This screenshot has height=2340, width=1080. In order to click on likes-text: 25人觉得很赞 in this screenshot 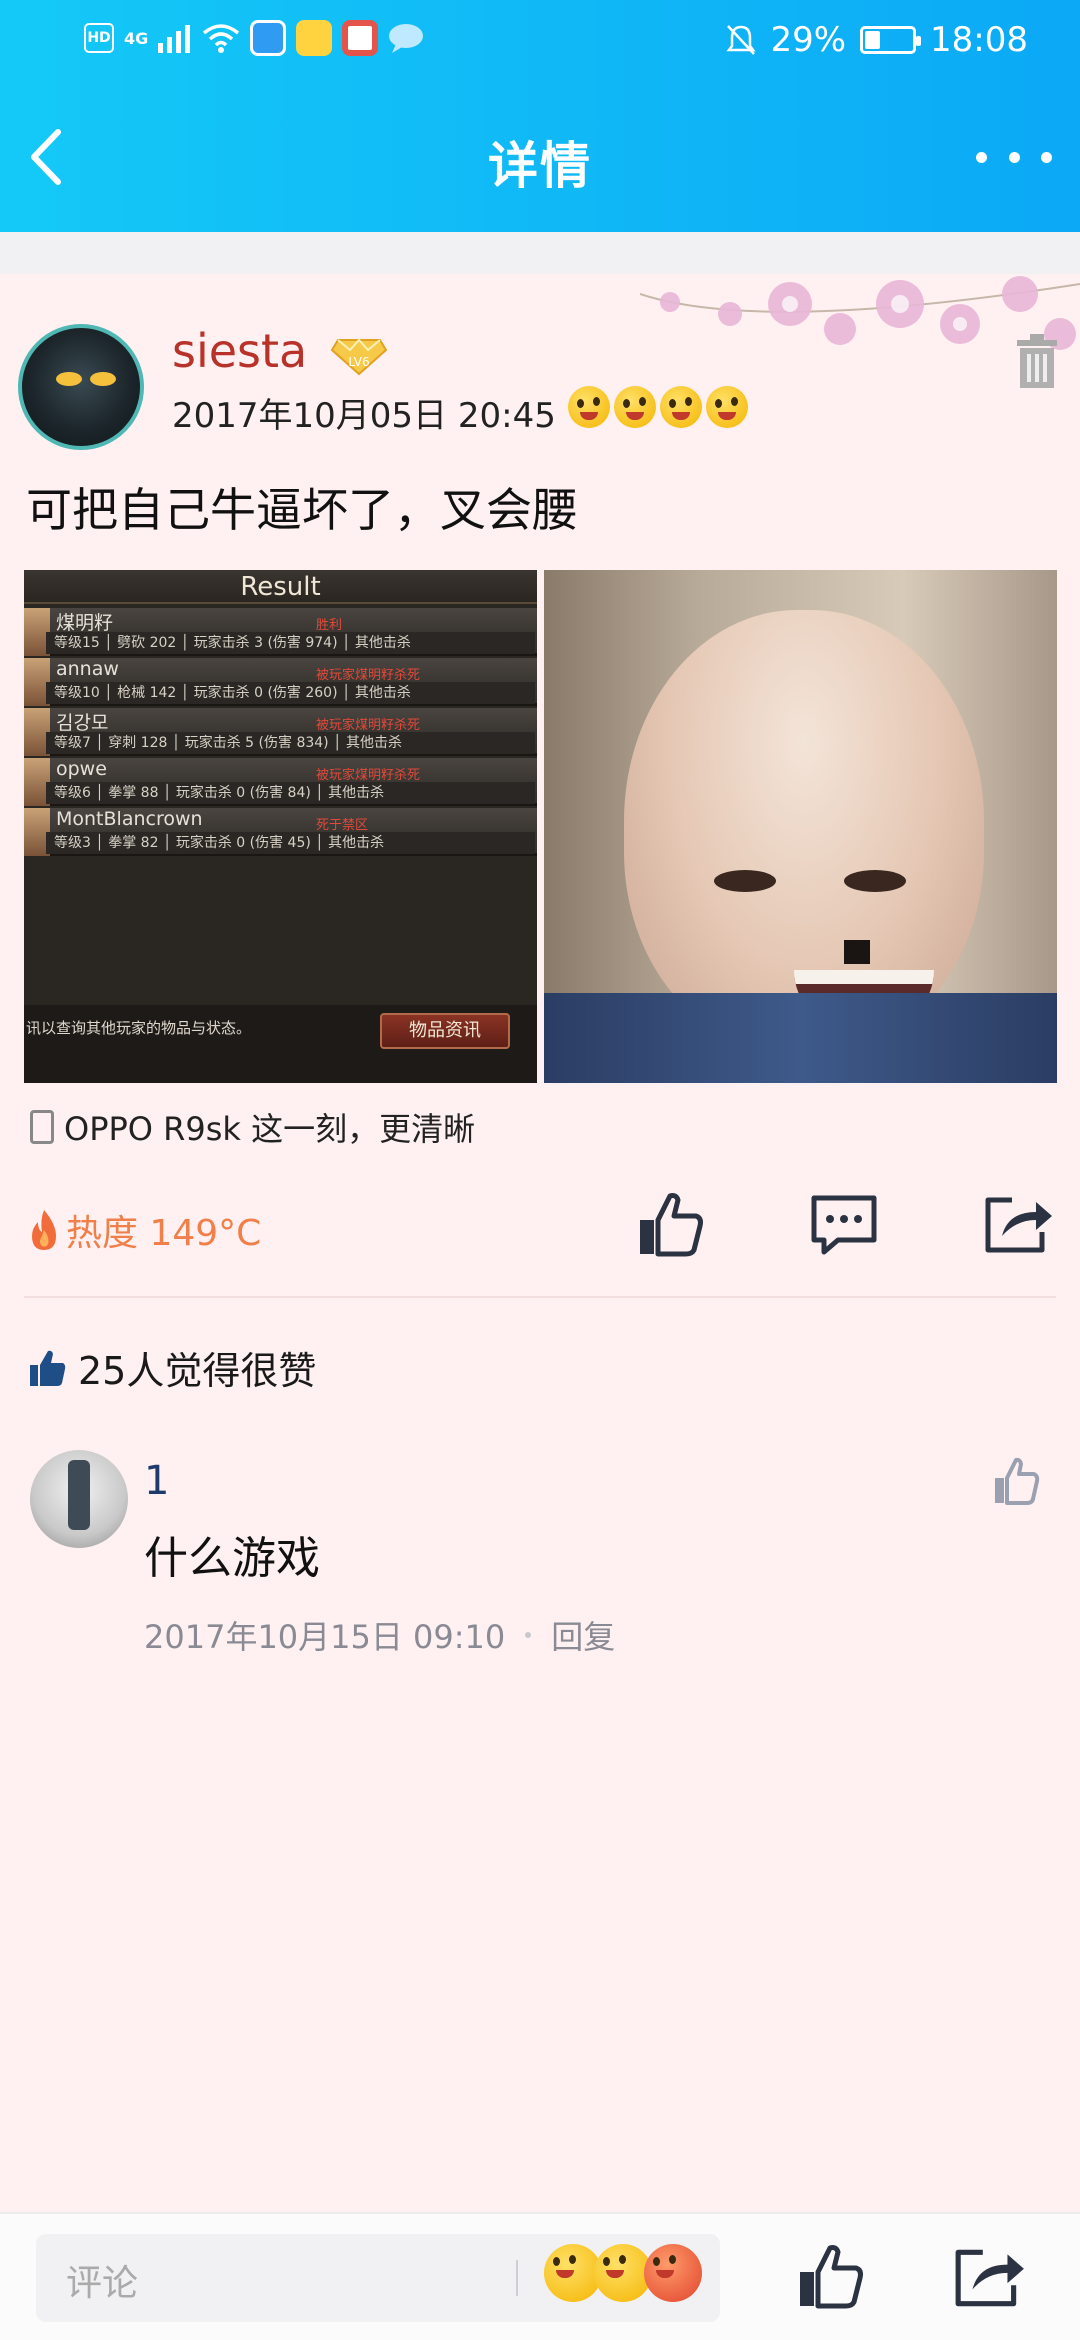, I will do `click(197, 1371)`.